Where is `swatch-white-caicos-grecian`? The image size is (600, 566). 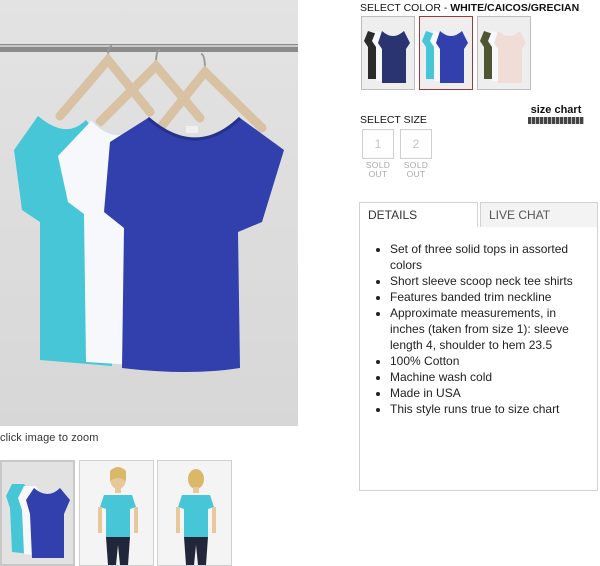
swatch-white-caicos-grecian is located at coordinates (446, 53).